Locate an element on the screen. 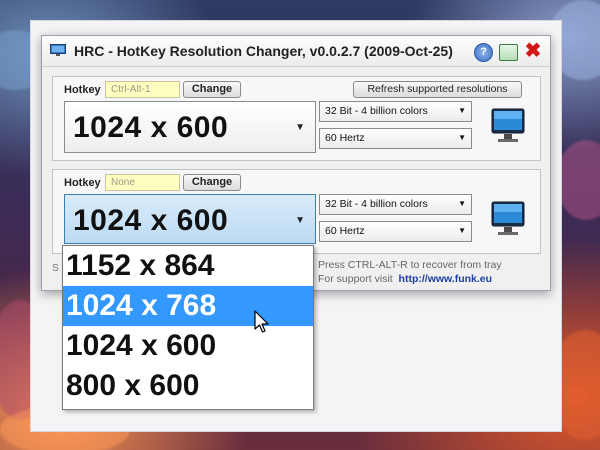  support-line: For support visit http://www.funk.eu is located at coordinates (405, 279).